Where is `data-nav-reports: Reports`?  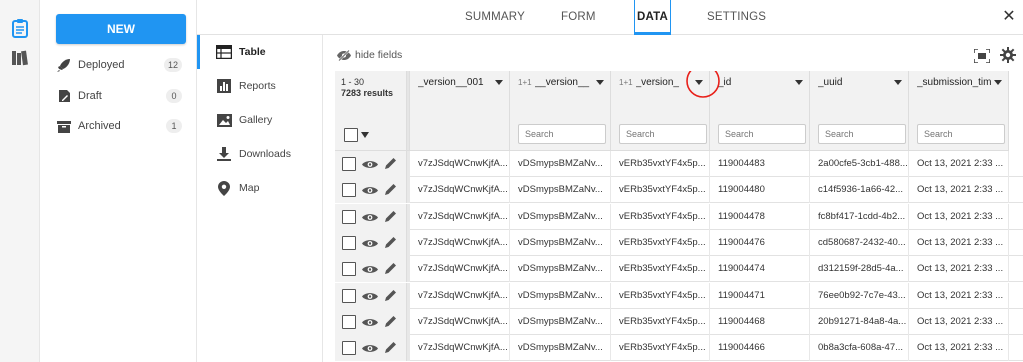
data-nav-reports: Reports is located at coordinates (260, 86).